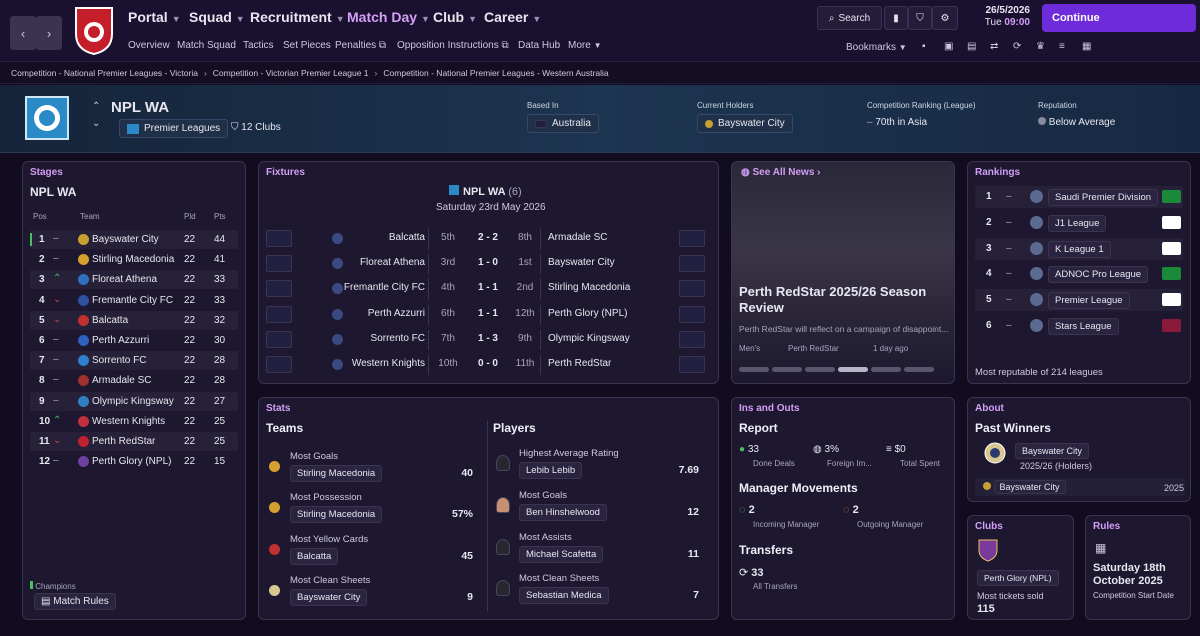  What do you see at coordinates (896, 449) in the screenshot?
I see `total-spent: ≡ $0` at bounding box center [896, 449].